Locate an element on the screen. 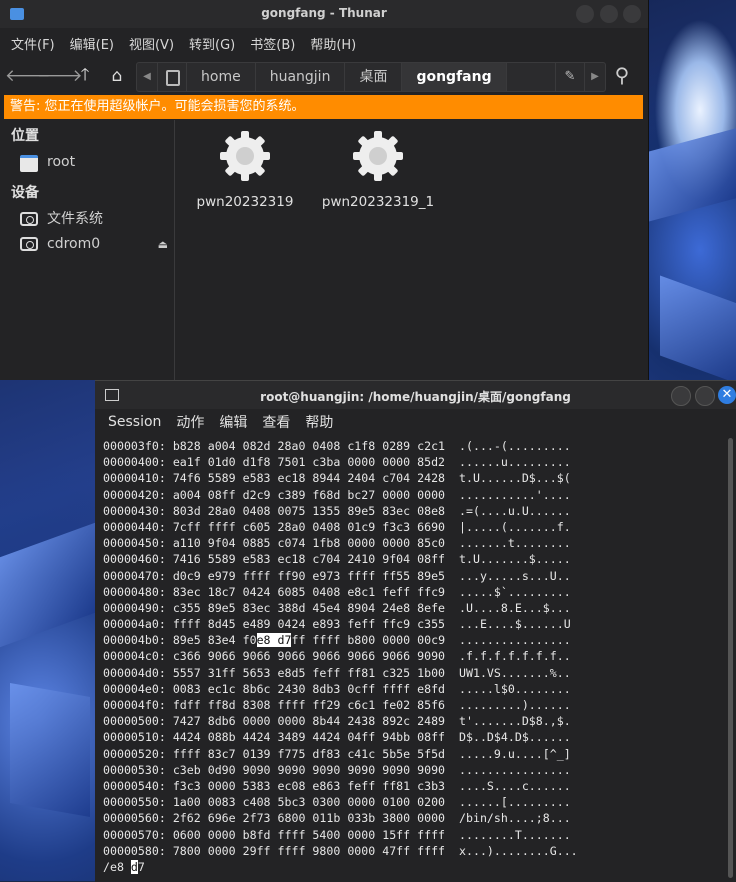 This screenshot has width=736, height=882. path-desktop: 桌面 is located at coordinates (374, 77).